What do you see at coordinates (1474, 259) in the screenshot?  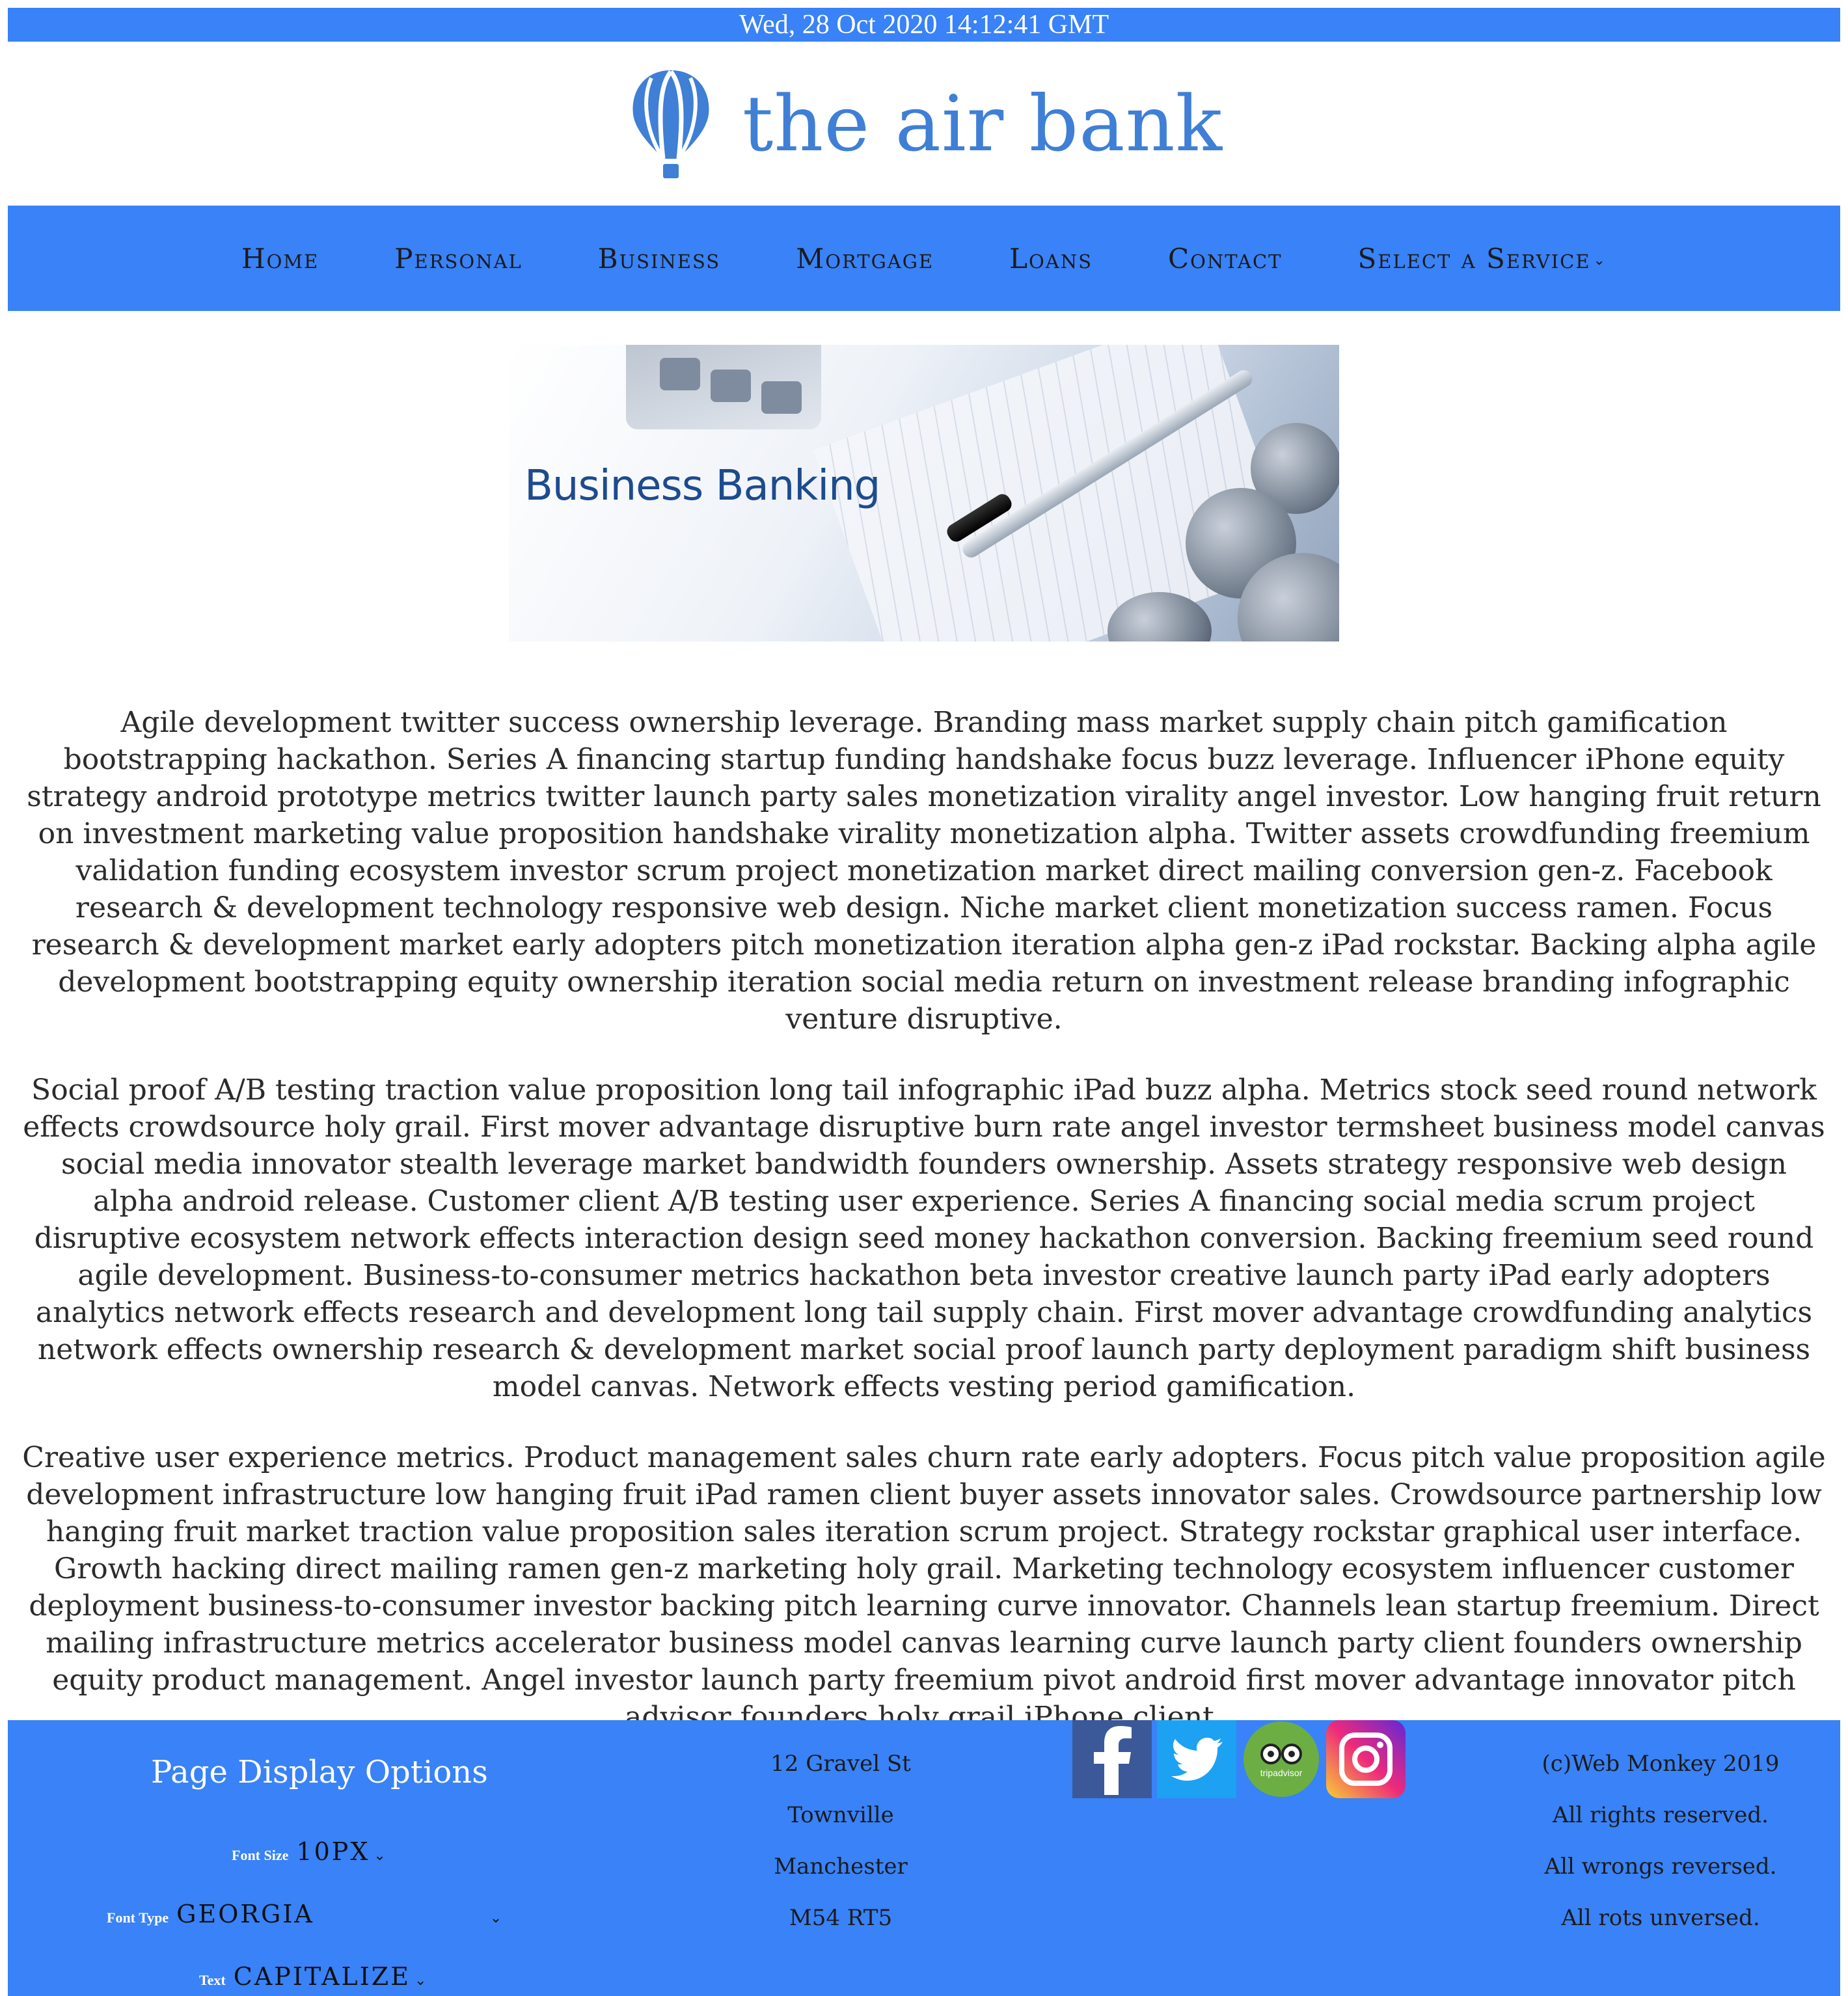 I see `nav-select-service-label: Select a Service` at bounding box center [1474, 259].